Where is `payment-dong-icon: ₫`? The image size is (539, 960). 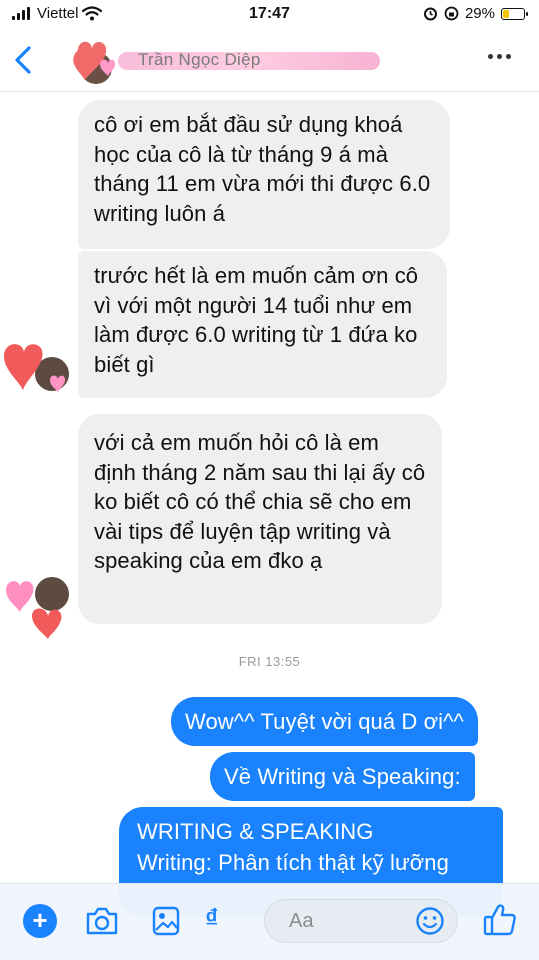
payment-dong-icon: ₫ is located at coordinates (211, 918).